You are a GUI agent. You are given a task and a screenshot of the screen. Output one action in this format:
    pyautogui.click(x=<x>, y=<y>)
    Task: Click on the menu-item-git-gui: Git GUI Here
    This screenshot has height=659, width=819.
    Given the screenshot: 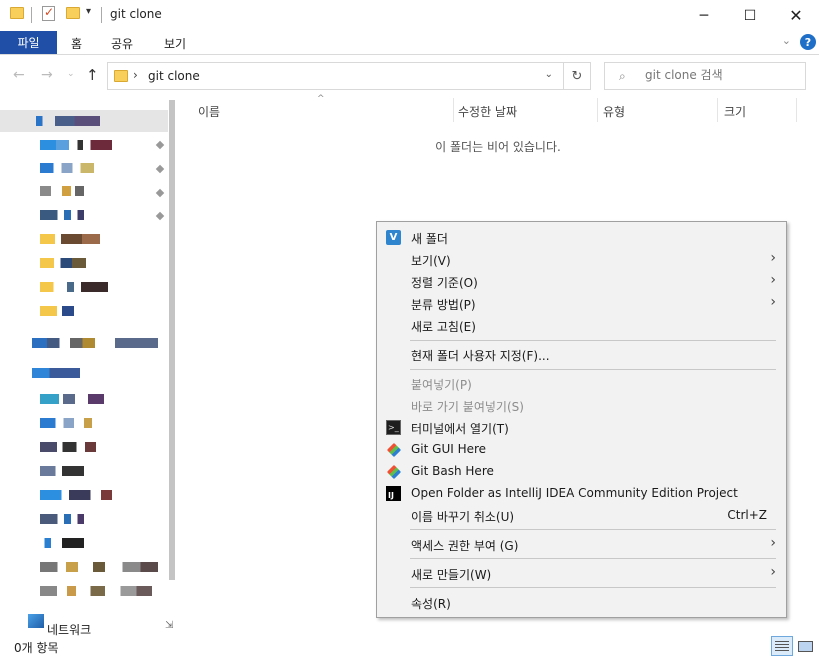 What is the action you would take?
    pyautogui.click(x=581, y=449)
    